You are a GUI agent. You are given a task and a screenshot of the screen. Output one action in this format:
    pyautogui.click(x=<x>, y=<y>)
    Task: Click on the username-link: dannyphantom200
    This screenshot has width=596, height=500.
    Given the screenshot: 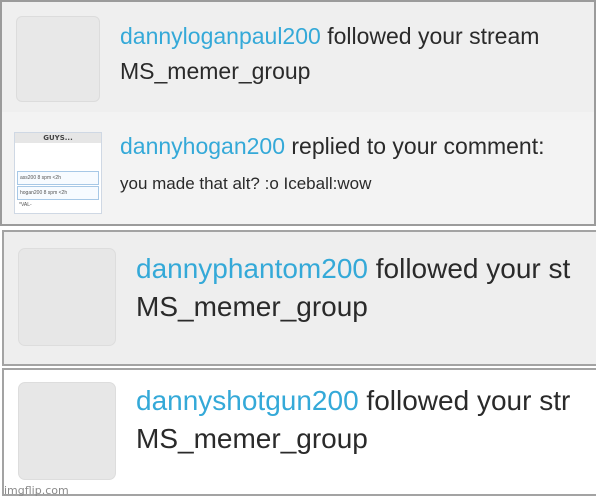 What is the action you would take?
    pyautogui.click(x=252, y=268)
    